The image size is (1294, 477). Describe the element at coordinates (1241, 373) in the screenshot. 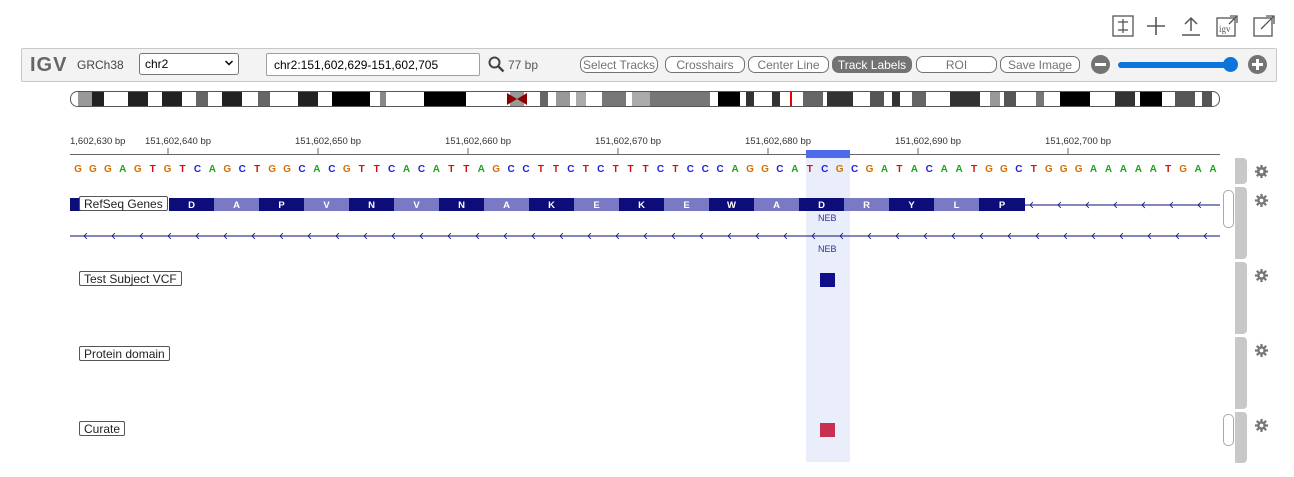

I see `protein-track-dragbar` at that location.